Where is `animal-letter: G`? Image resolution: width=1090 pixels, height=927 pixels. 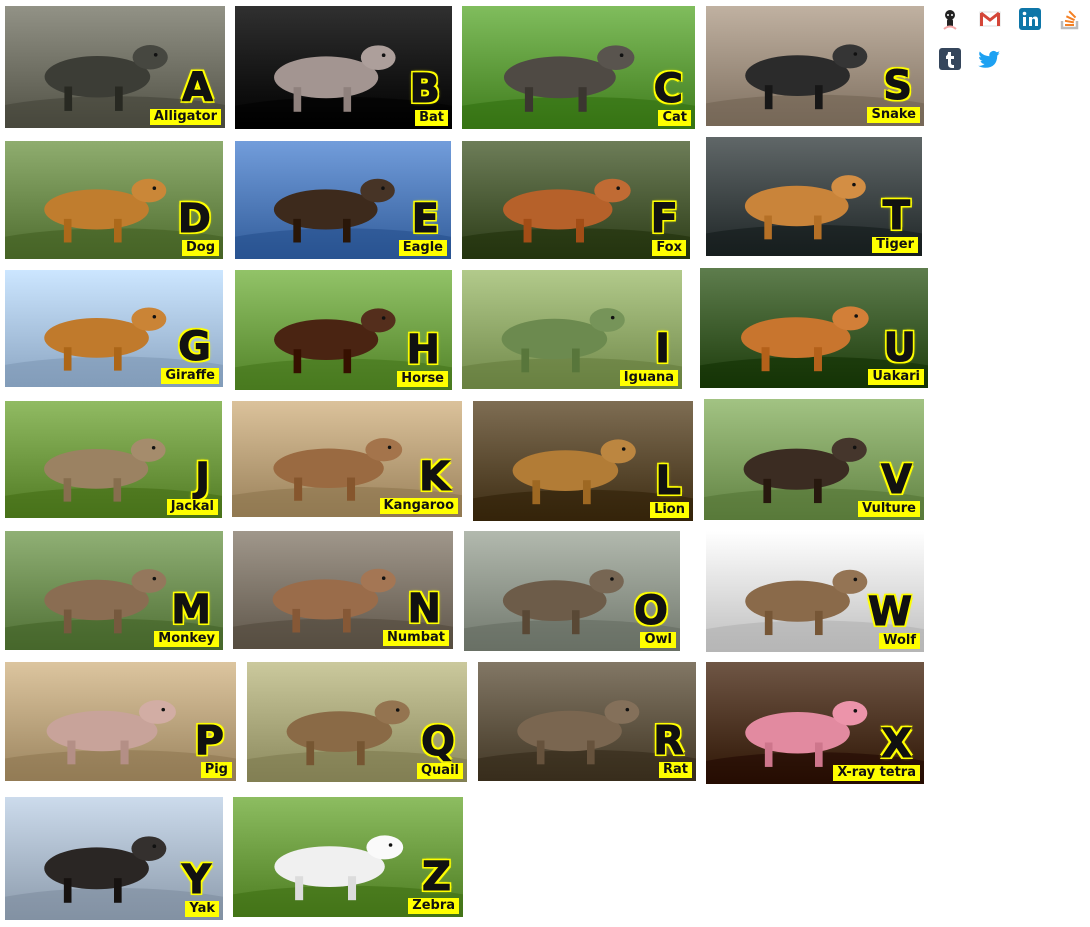
animal-letter: G is located at coordinates (195, 347).